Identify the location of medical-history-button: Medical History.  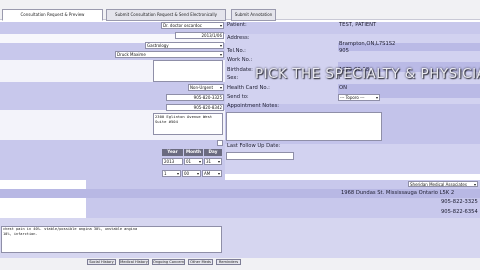
(134, 262).